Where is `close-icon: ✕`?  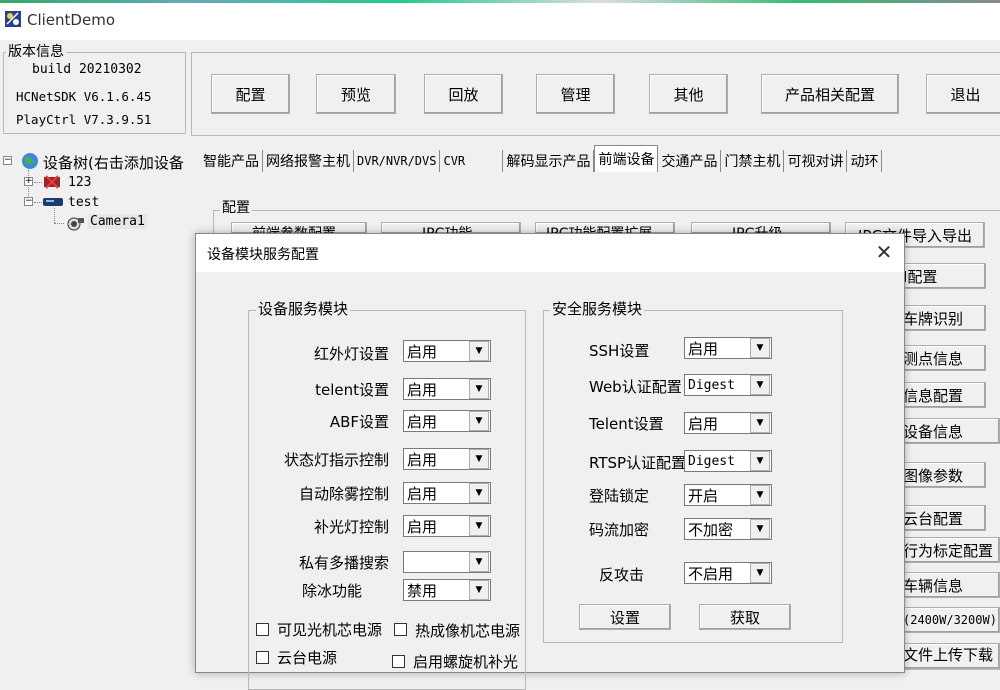 close-icon: ✕ is located at coordinates (884, 252).